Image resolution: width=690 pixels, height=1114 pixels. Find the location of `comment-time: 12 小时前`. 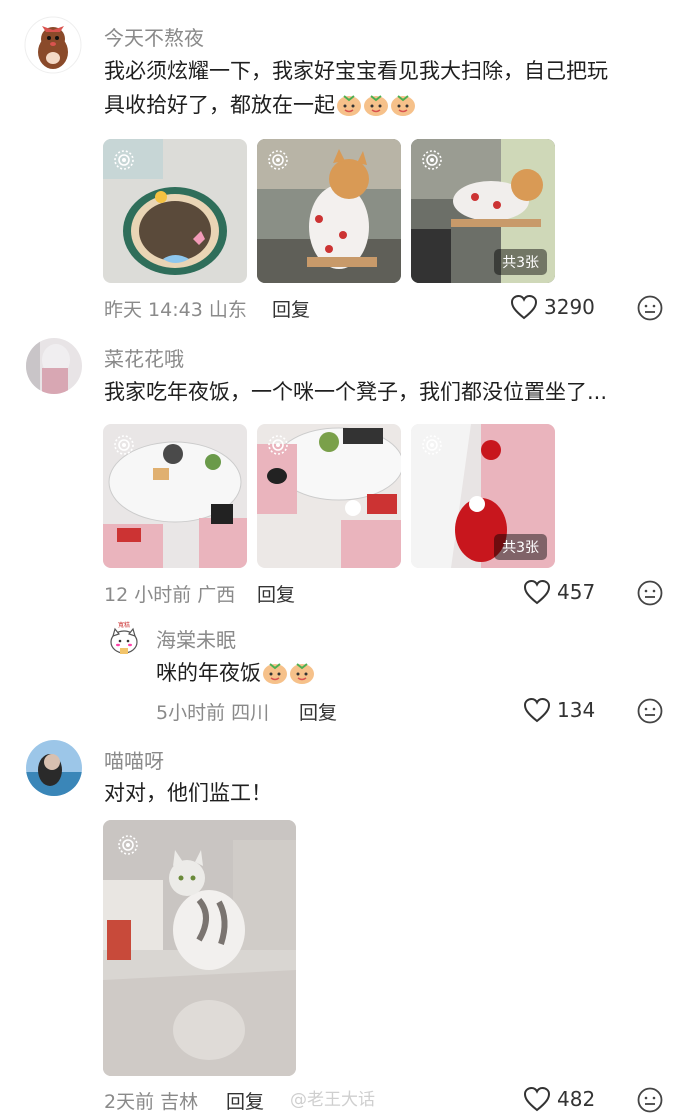

comment-time: 12 小时前 is located at coordinates (148, 595).